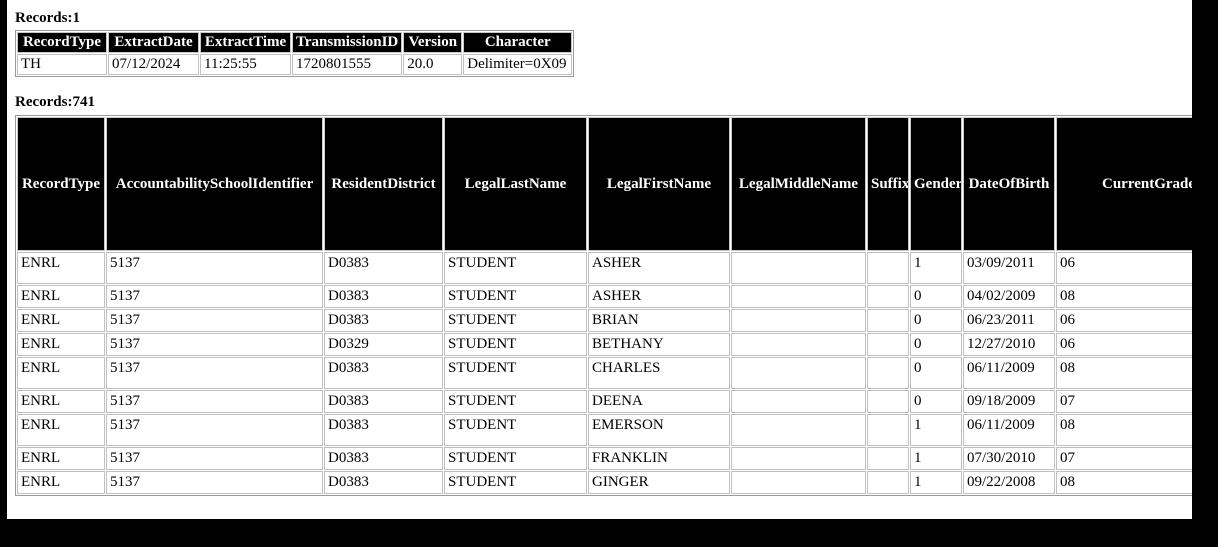 This screenshot has width=1218, height=547. Describe the element at coordinates (1009, 320) in the screenshot. I see `cell-dateofbirth: 06/23/2011` at that location.